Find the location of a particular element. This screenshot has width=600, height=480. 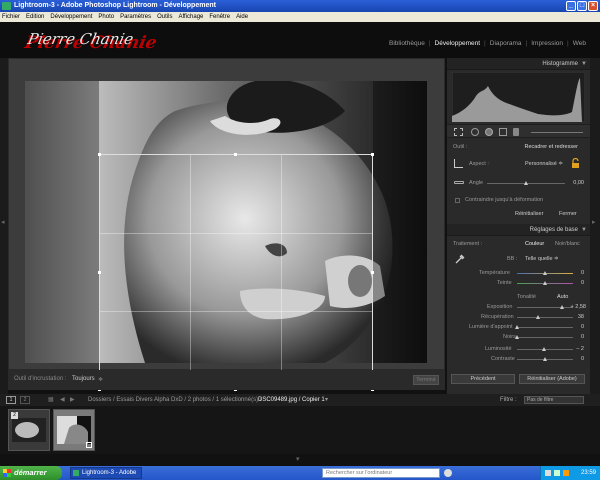

collapse-bottom-icon: ▾ is located at coordinates (298, 459).